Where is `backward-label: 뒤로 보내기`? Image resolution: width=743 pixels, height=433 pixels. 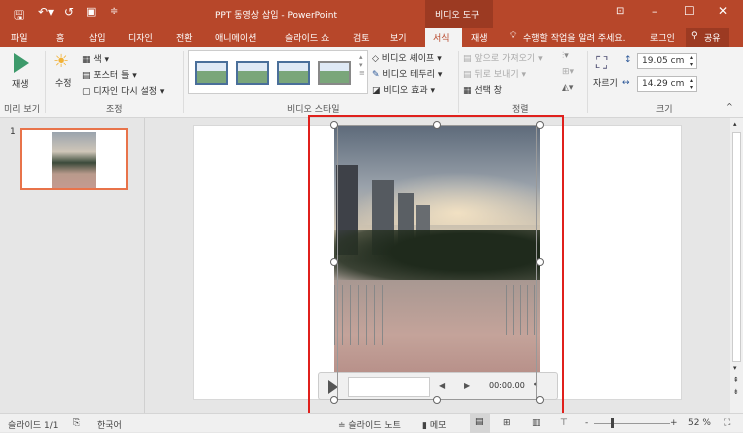
backward-label: 뒤로 보내기 is located at coordinates (496, 75).